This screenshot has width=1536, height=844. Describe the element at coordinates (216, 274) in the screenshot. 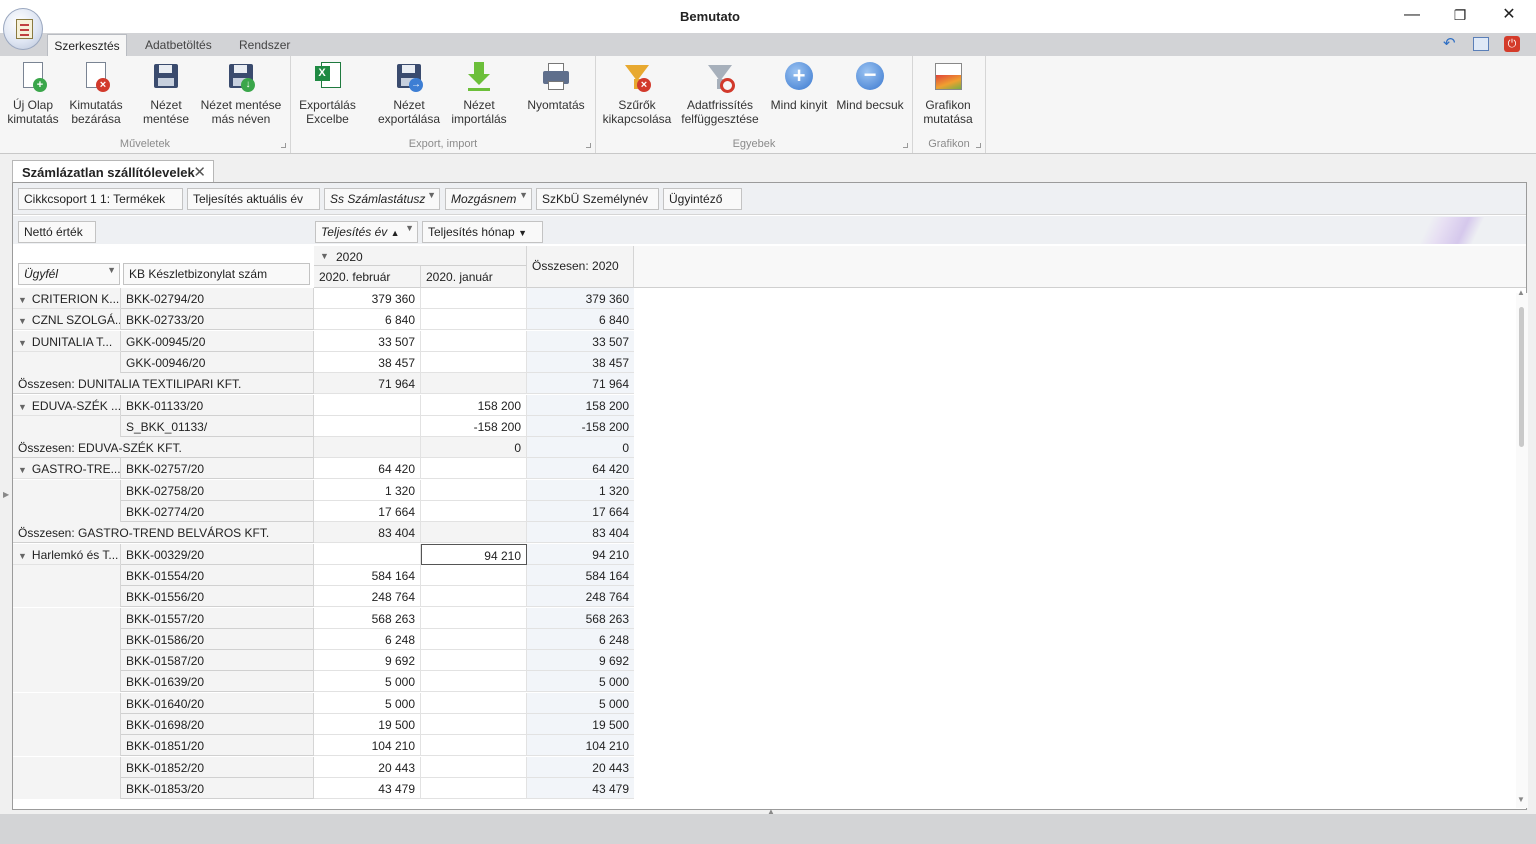

I see `row-field-bizonylat: KB Készletbizonylat szám` at that location.